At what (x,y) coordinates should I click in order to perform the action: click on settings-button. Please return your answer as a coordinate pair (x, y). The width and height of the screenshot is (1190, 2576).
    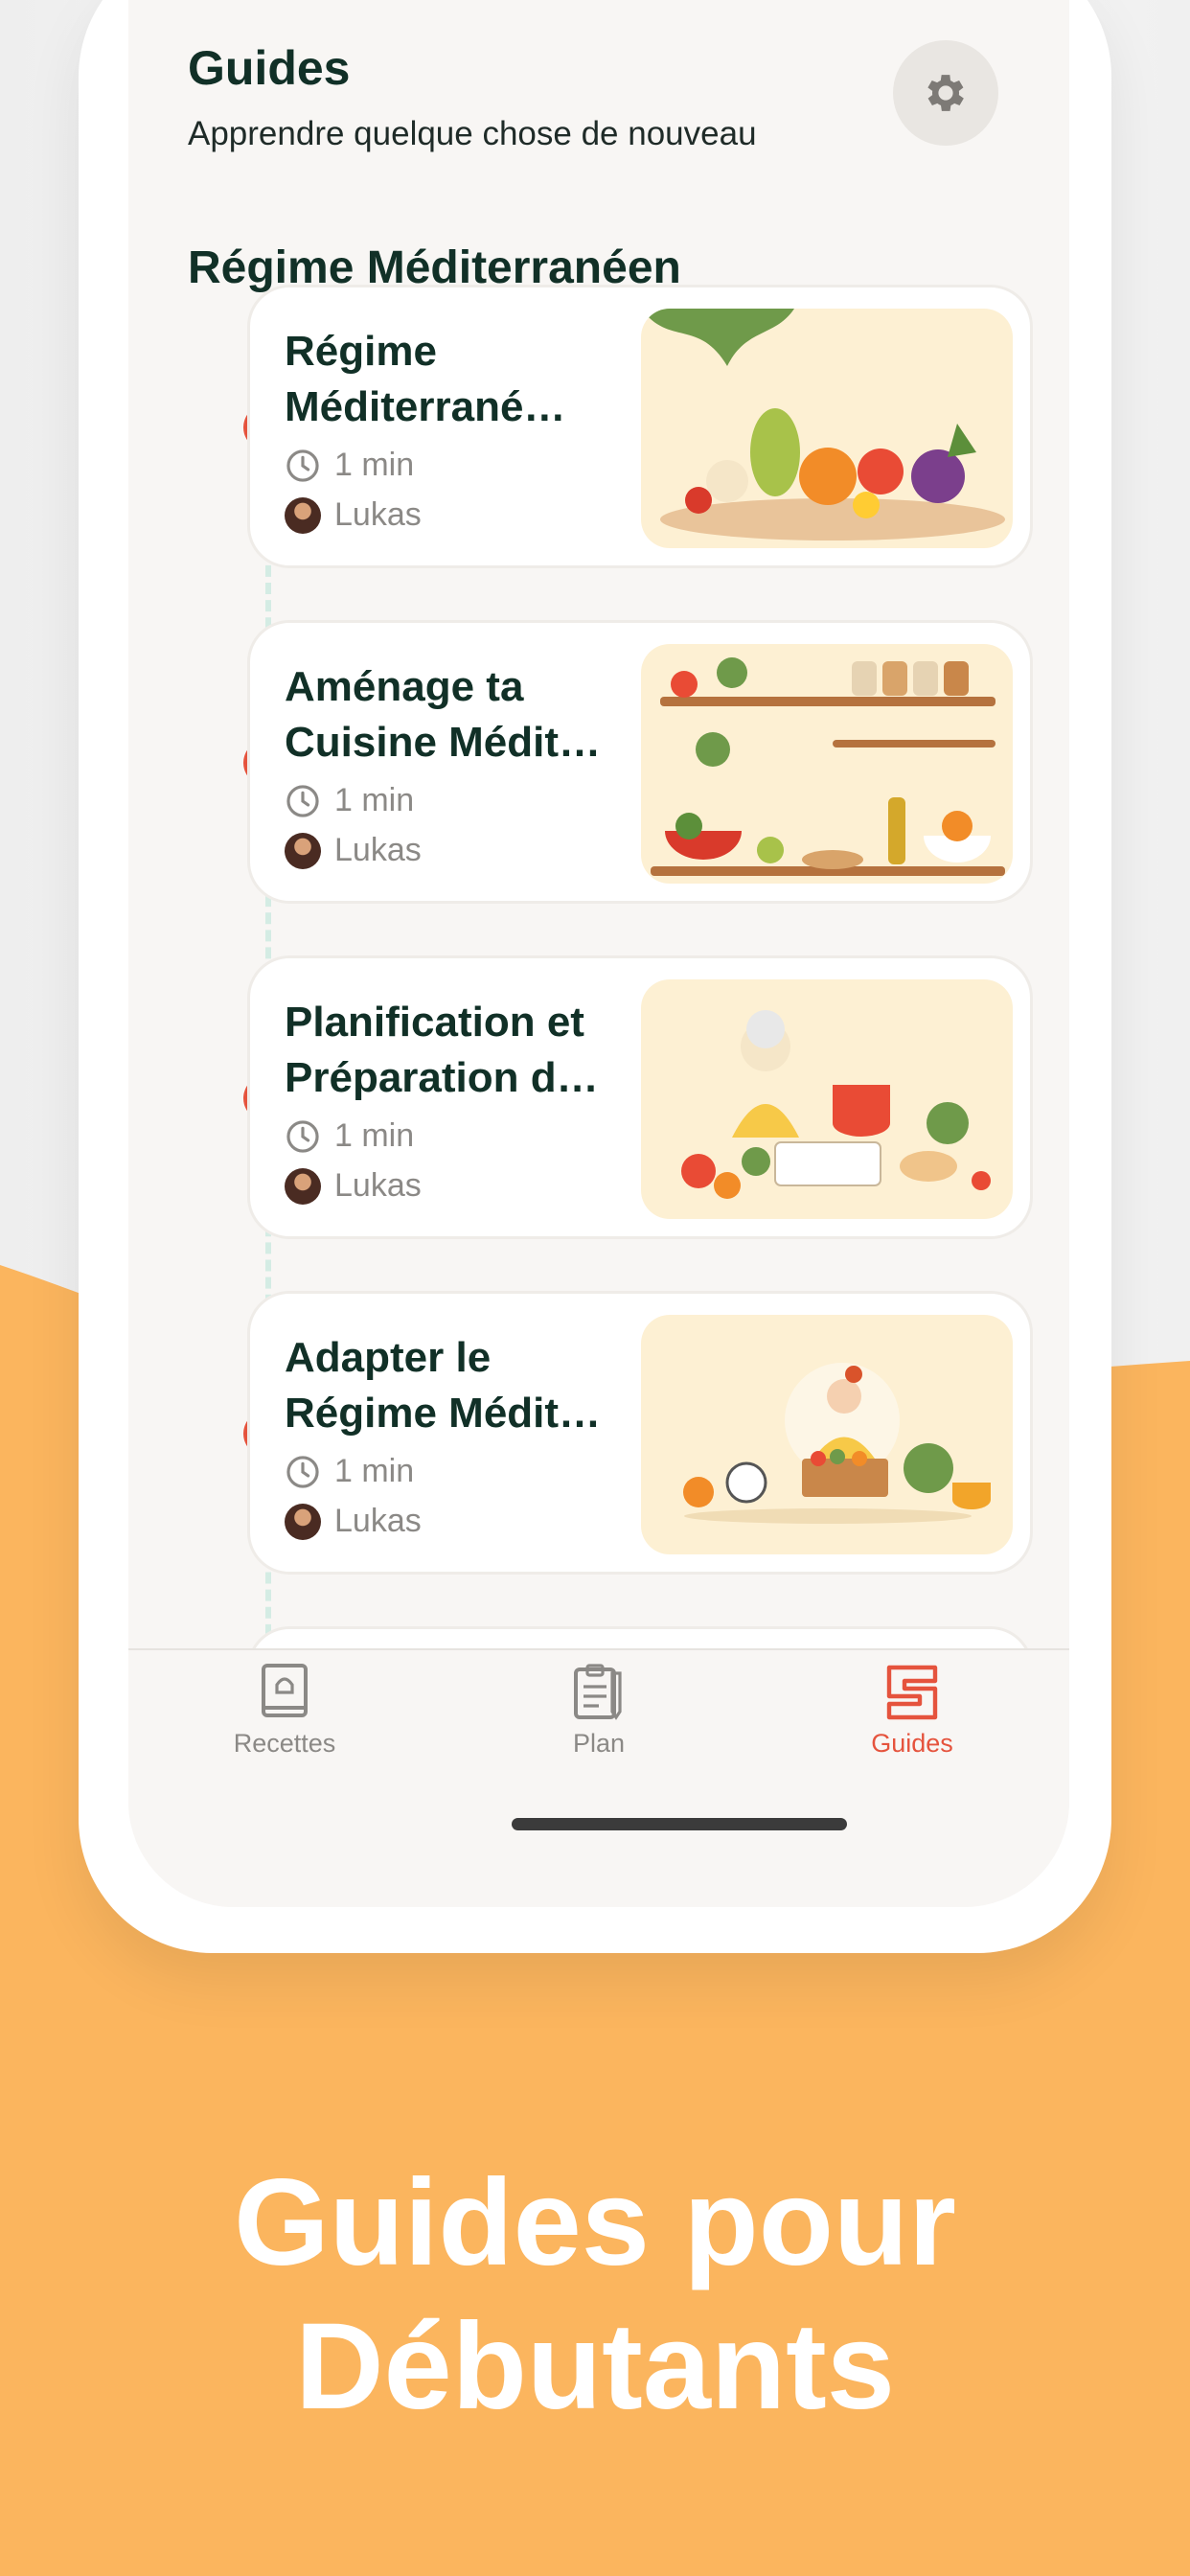
    Looking at the image, I should click on (946, 93).